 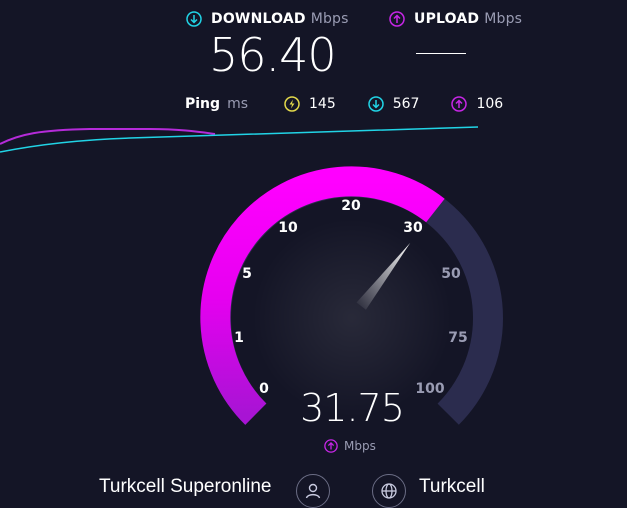 What do you see at coordinates (413, 228) in the screenshot?
I see `tick-30: 30` at bounding box center [413, 228].